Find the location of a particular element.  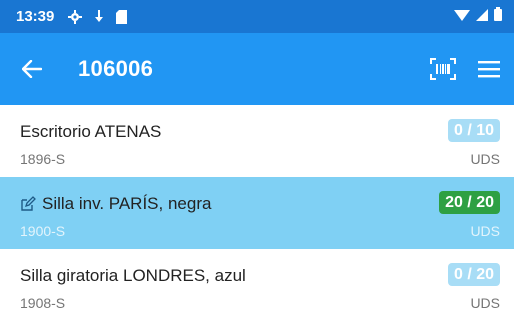

status-bar: 13:39 is located at coordinates (257, 16).